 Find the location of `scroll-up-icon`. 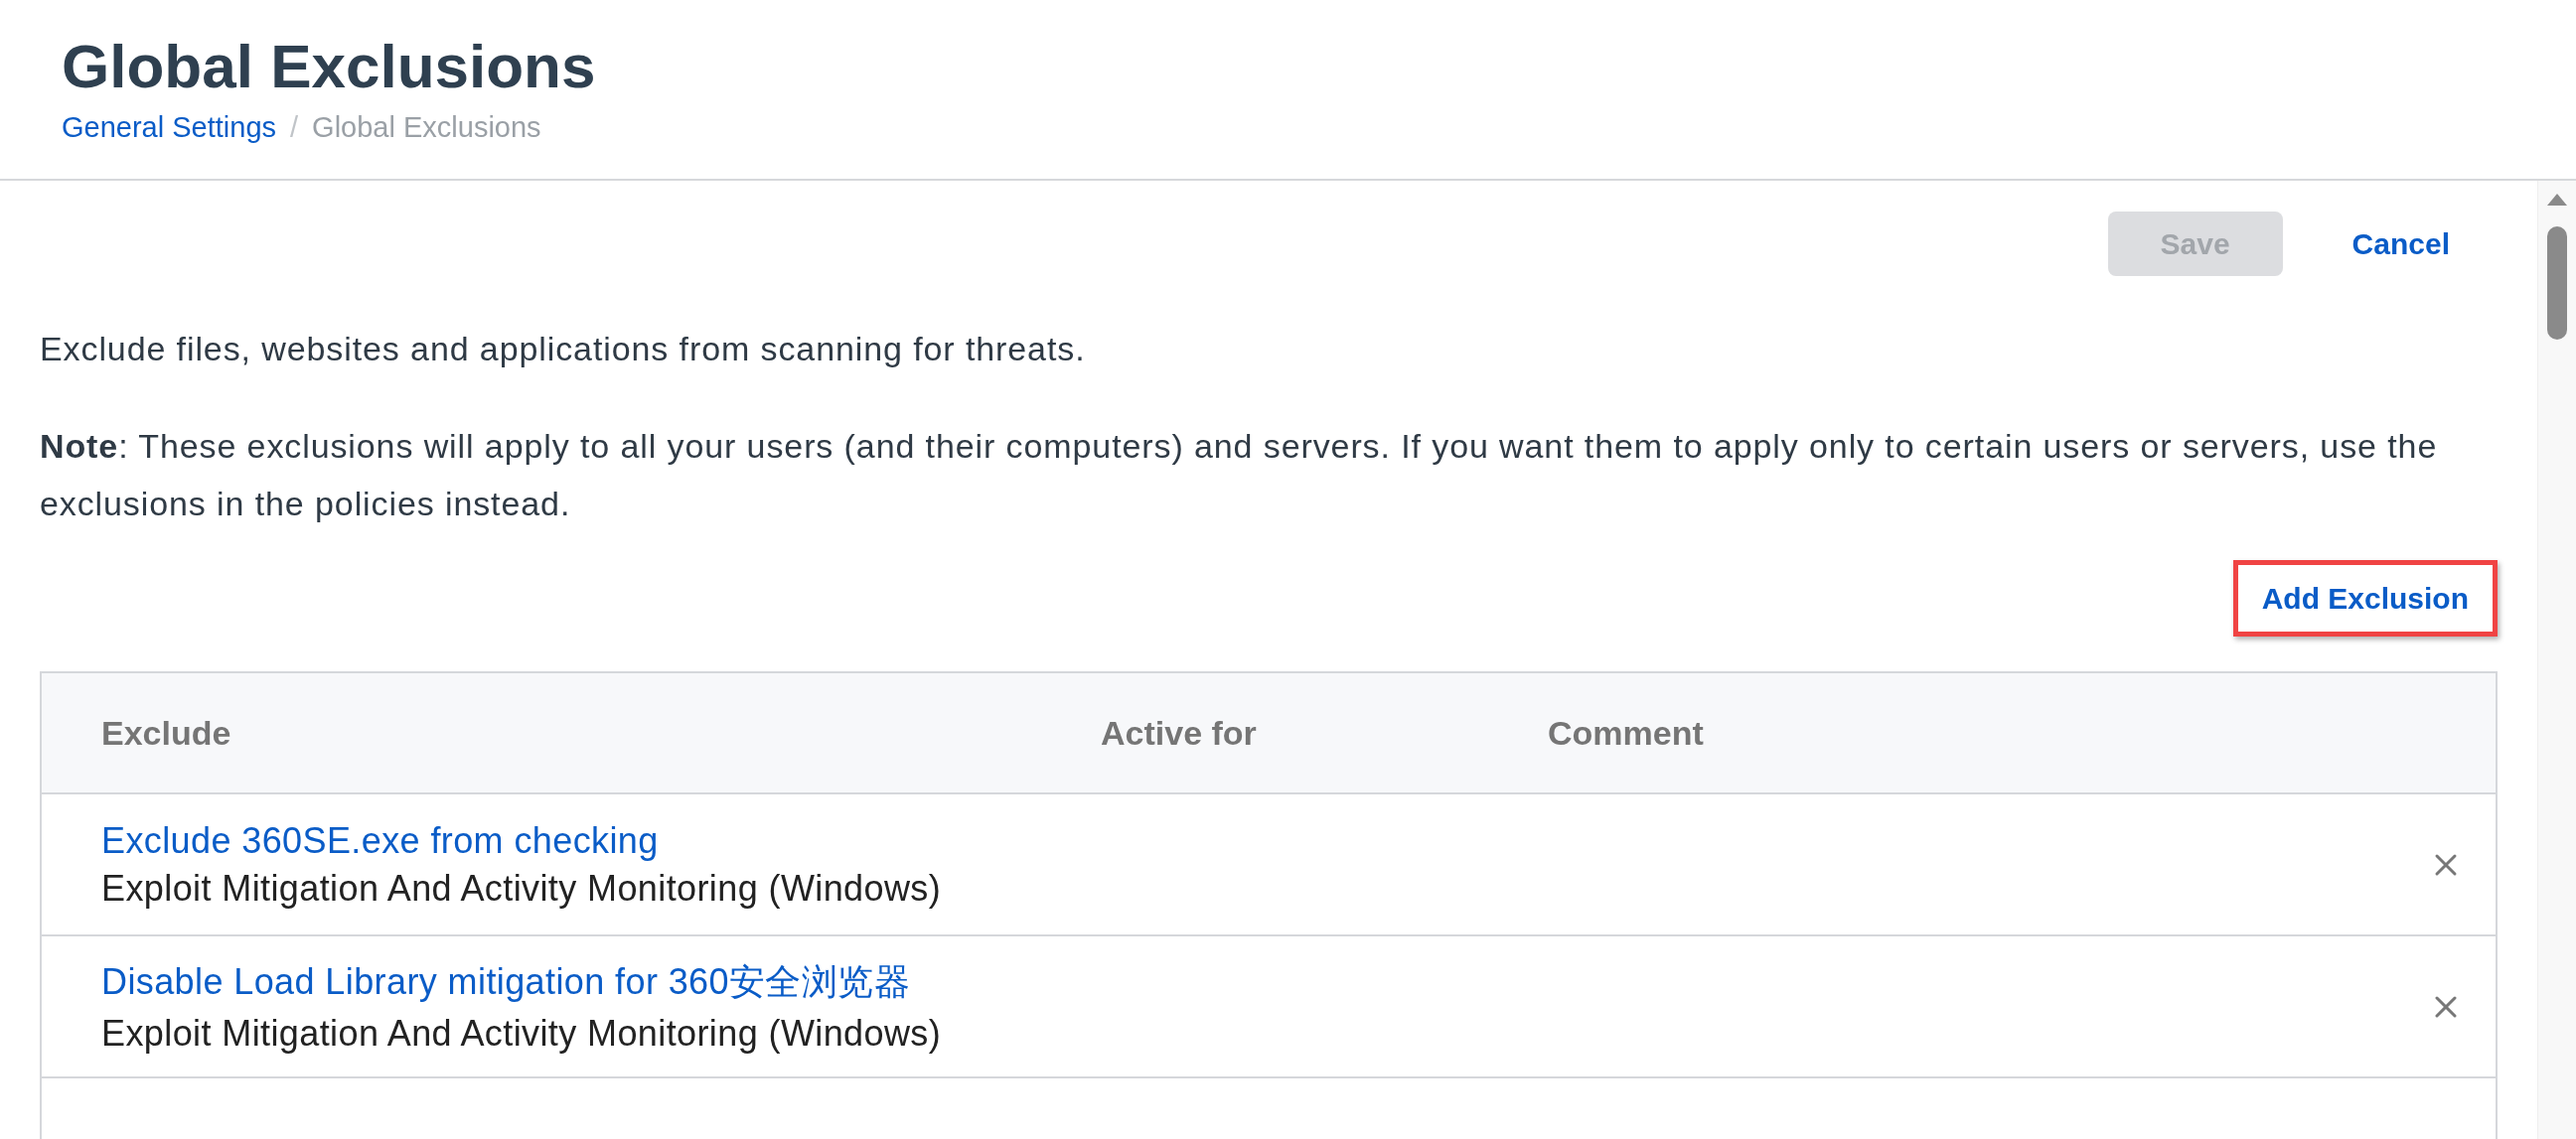

scroll-up-icon is located at coordinates (2557, 200).